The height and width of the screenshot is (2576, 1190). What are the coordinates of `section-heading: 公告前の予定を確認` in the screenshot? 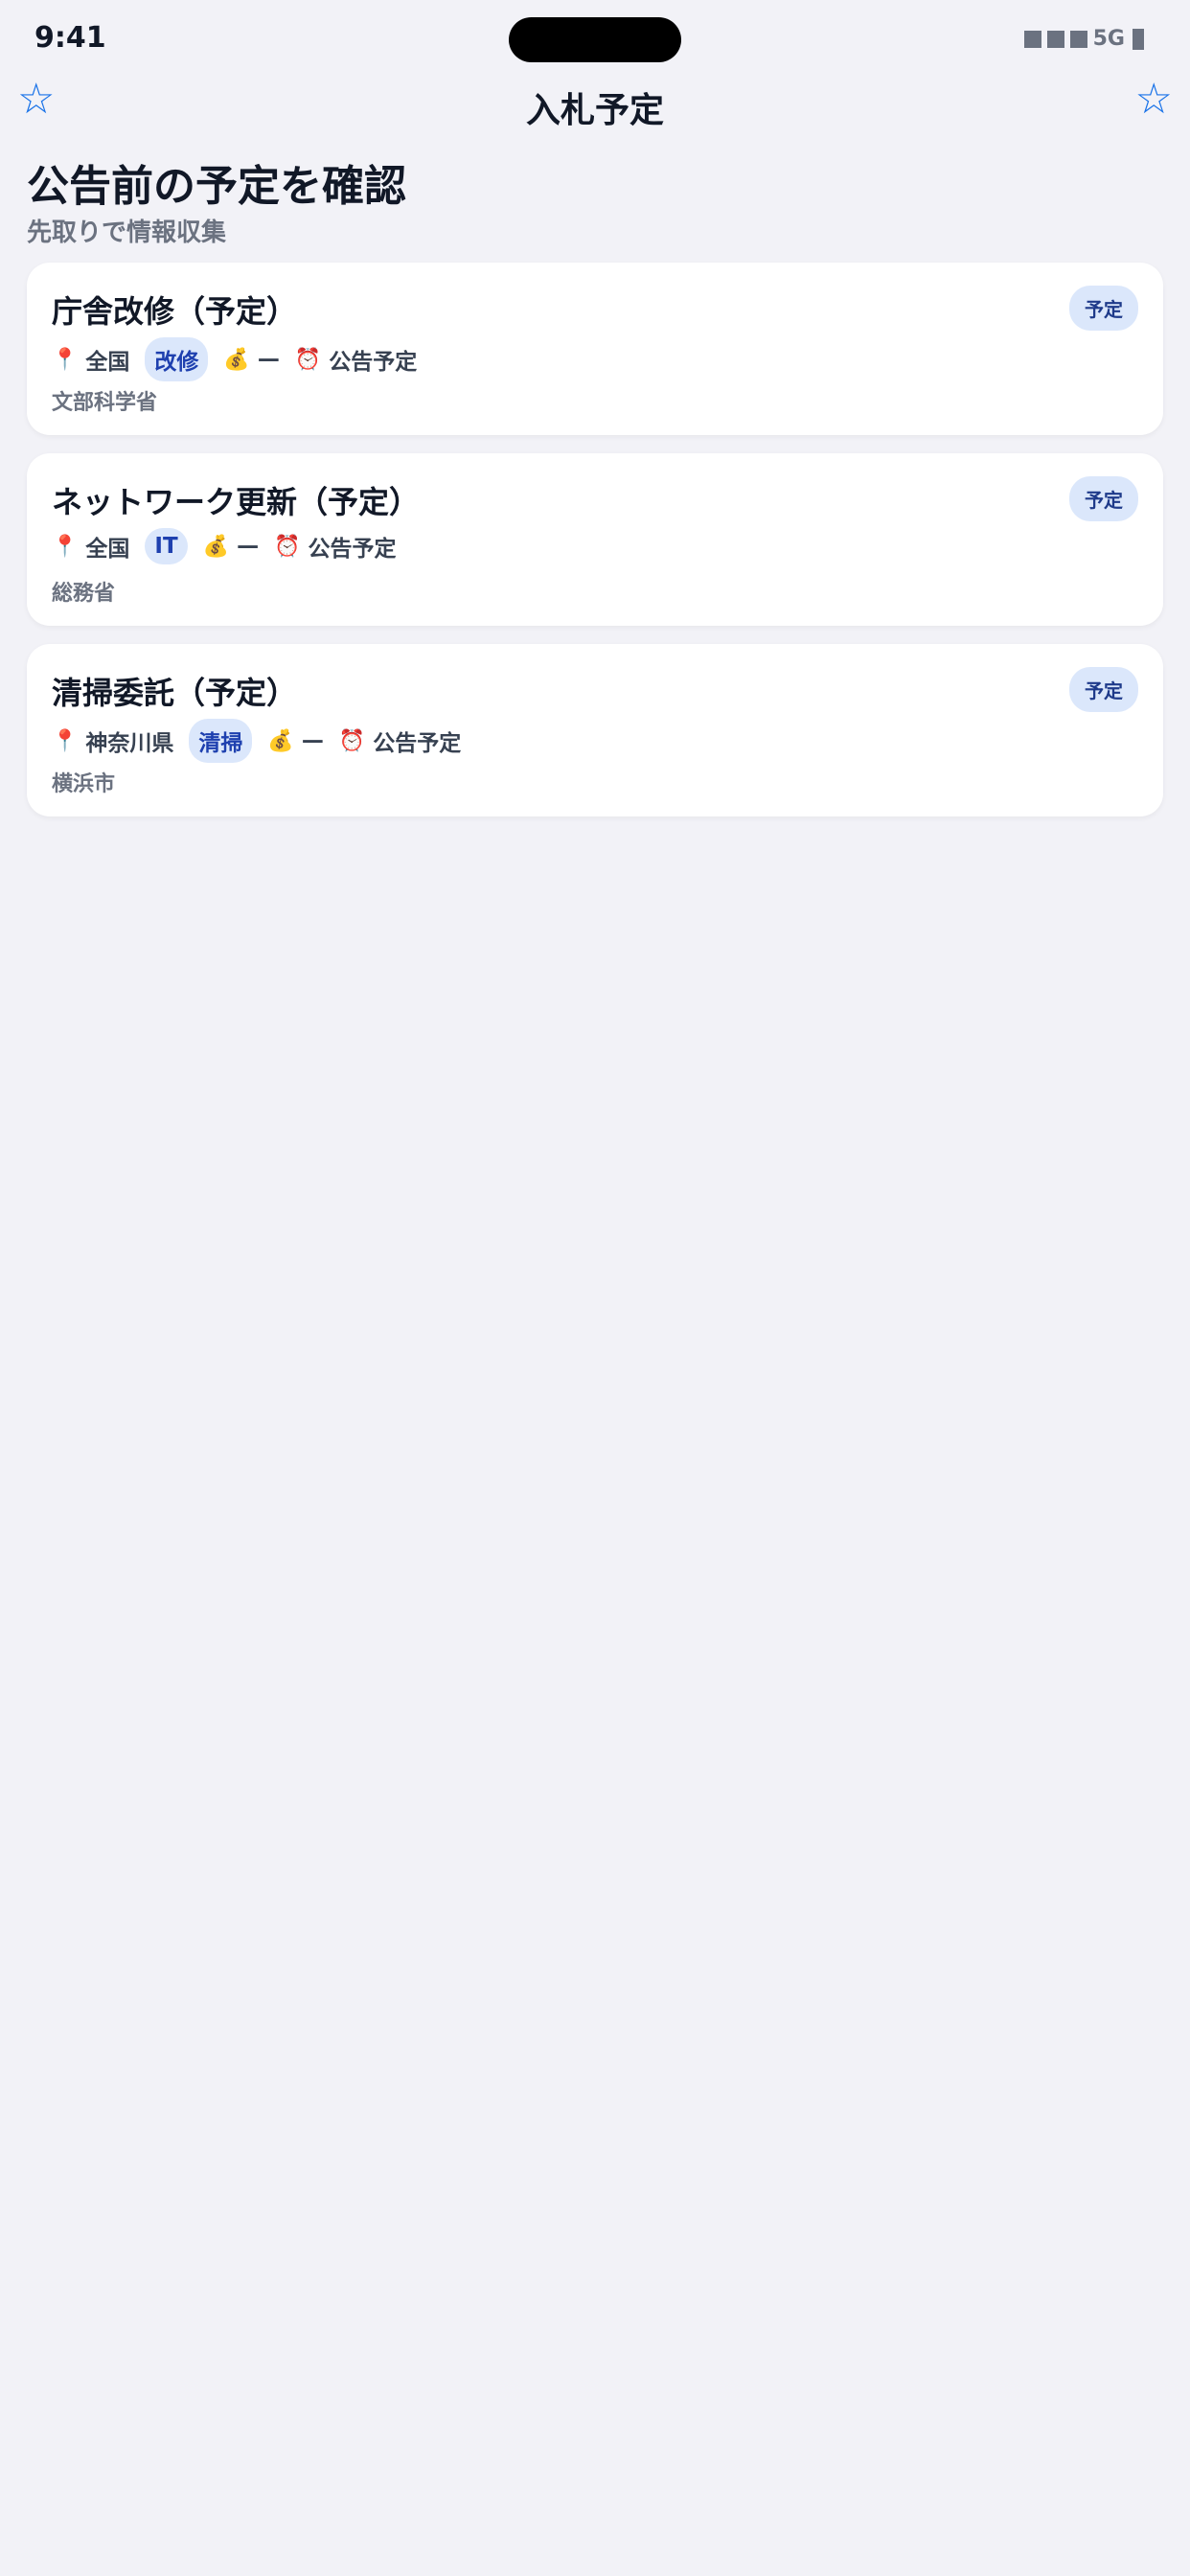 It's located at (217, 186).